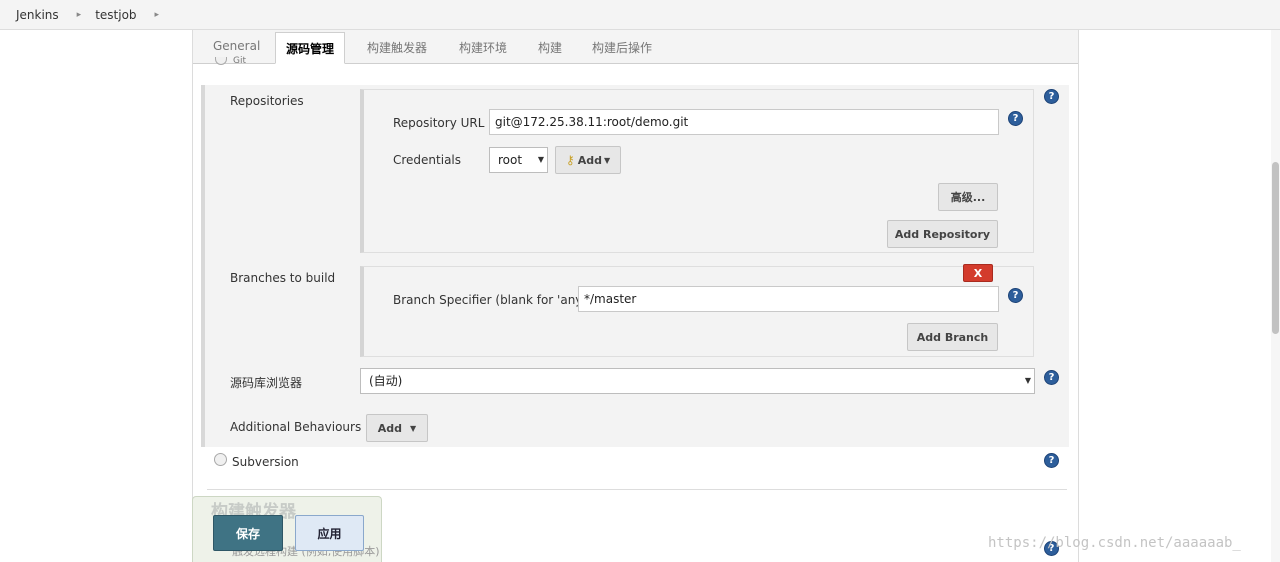 This screenshot has height=562, width=1280. What do you see at coordinates (744, 122) in the screenshot?
I see `repository-url-input: git@172.25.38.11:root/demo.git` at bounding box center [744, 122].